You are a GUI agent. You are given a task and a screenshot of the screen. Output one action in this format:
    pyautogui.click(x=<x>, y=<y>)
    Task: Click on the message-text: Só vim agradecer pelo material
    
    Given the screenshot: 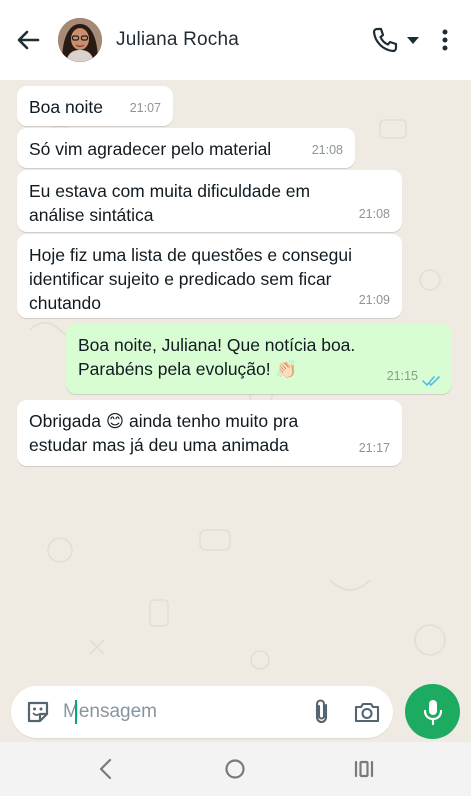 What is the action you would take?
    pyautogui.click(x=150, y=149)
    